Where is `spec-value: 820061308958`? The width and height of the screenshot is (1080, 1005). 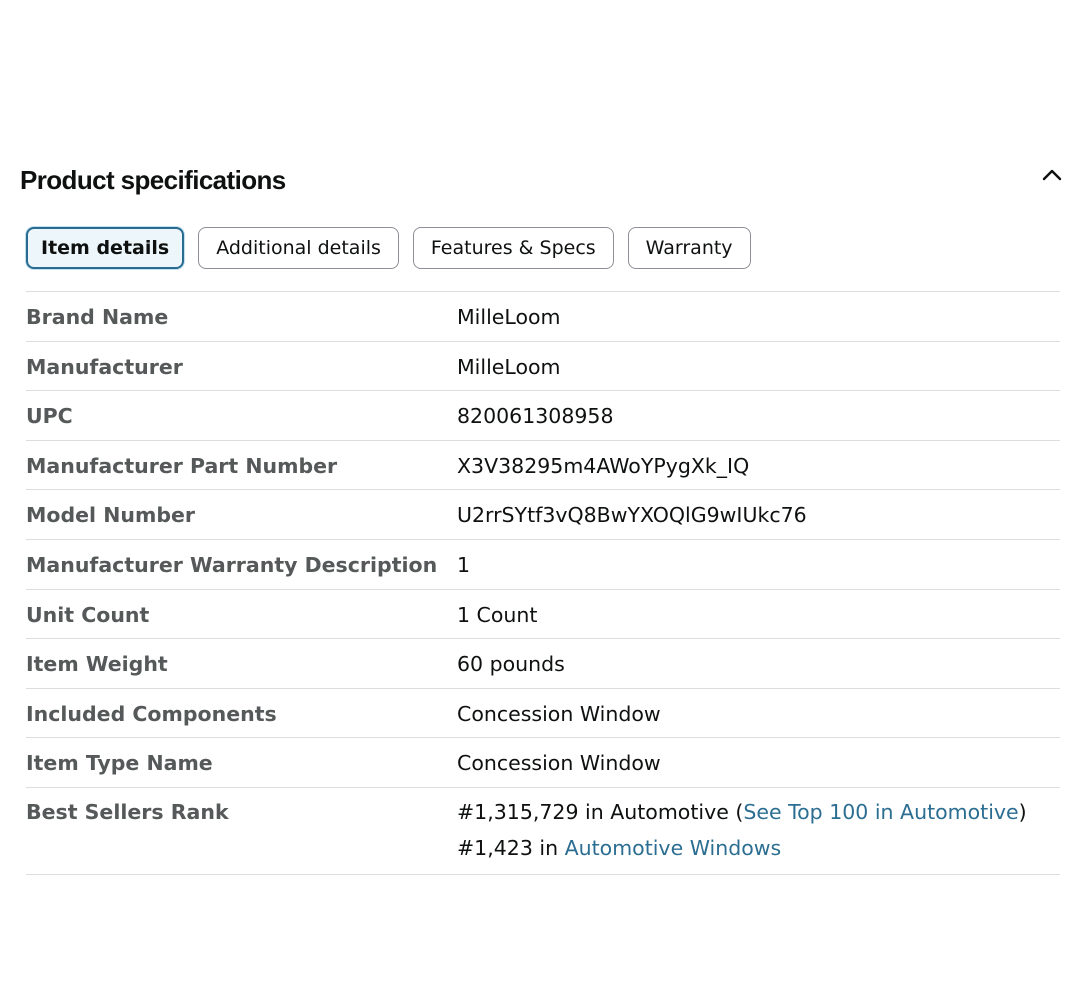 spec-value: 820061308958 is located at coordinates (535, 416).